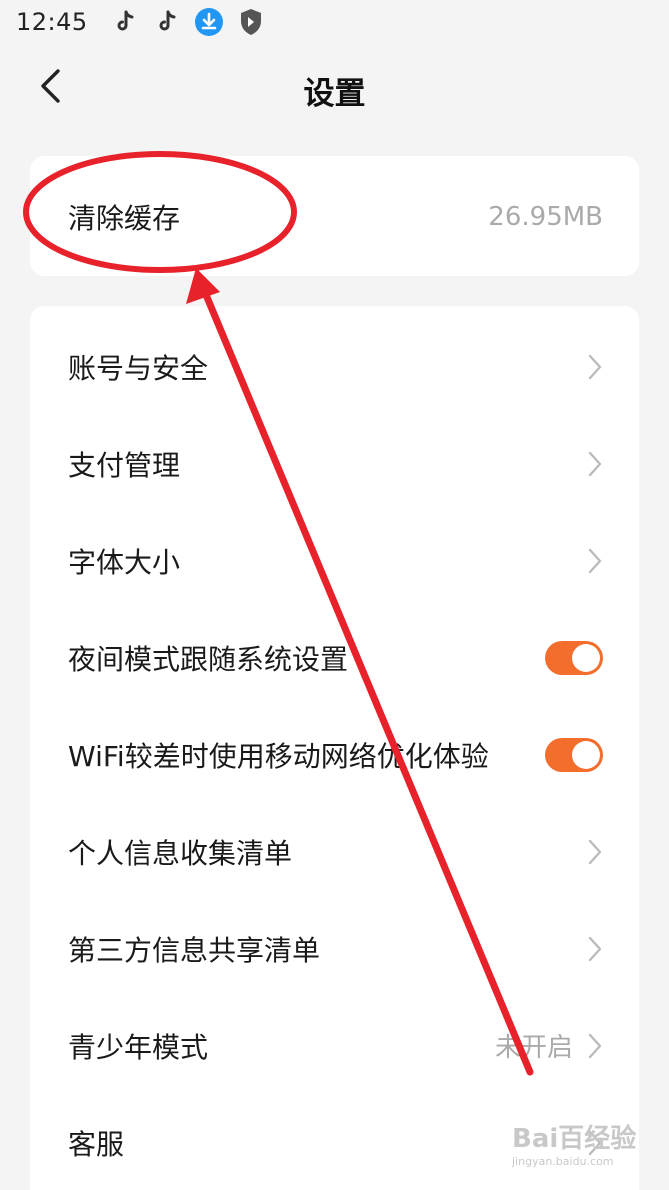 The height and width of the screenshot is (1190, 669). I want to click on watermark-logo: Bai百经验, so click(574, 1139).